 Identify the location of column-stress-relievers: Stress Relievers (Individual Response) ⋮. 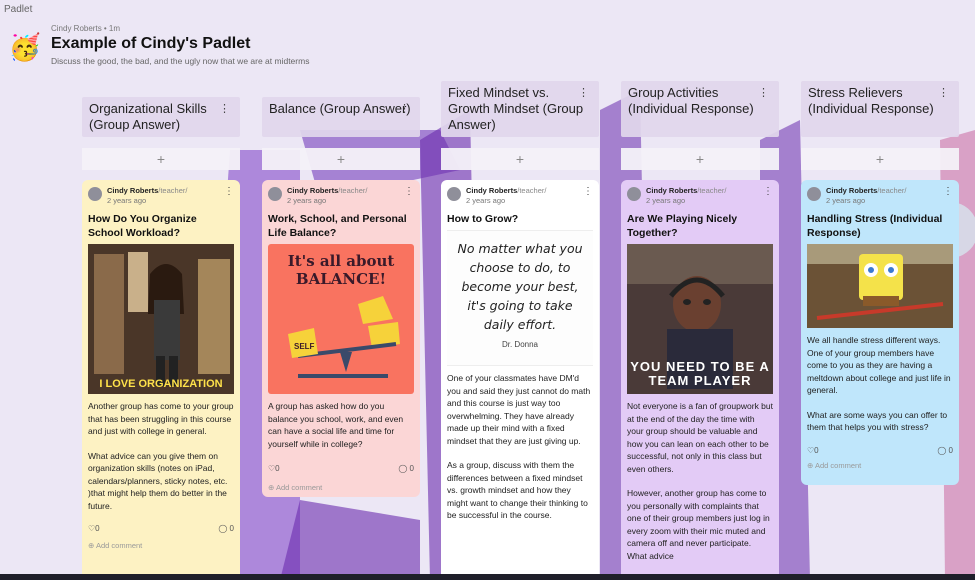
(880, 109).